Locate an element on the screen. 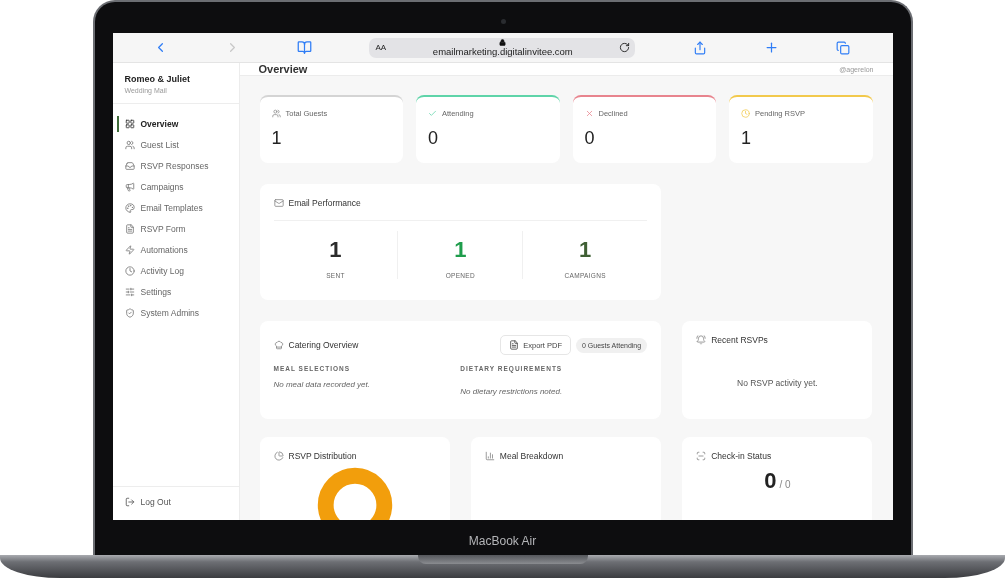 The image size is (1005, 578). card-title: Check-in Status is located at coordinates (741, 456).